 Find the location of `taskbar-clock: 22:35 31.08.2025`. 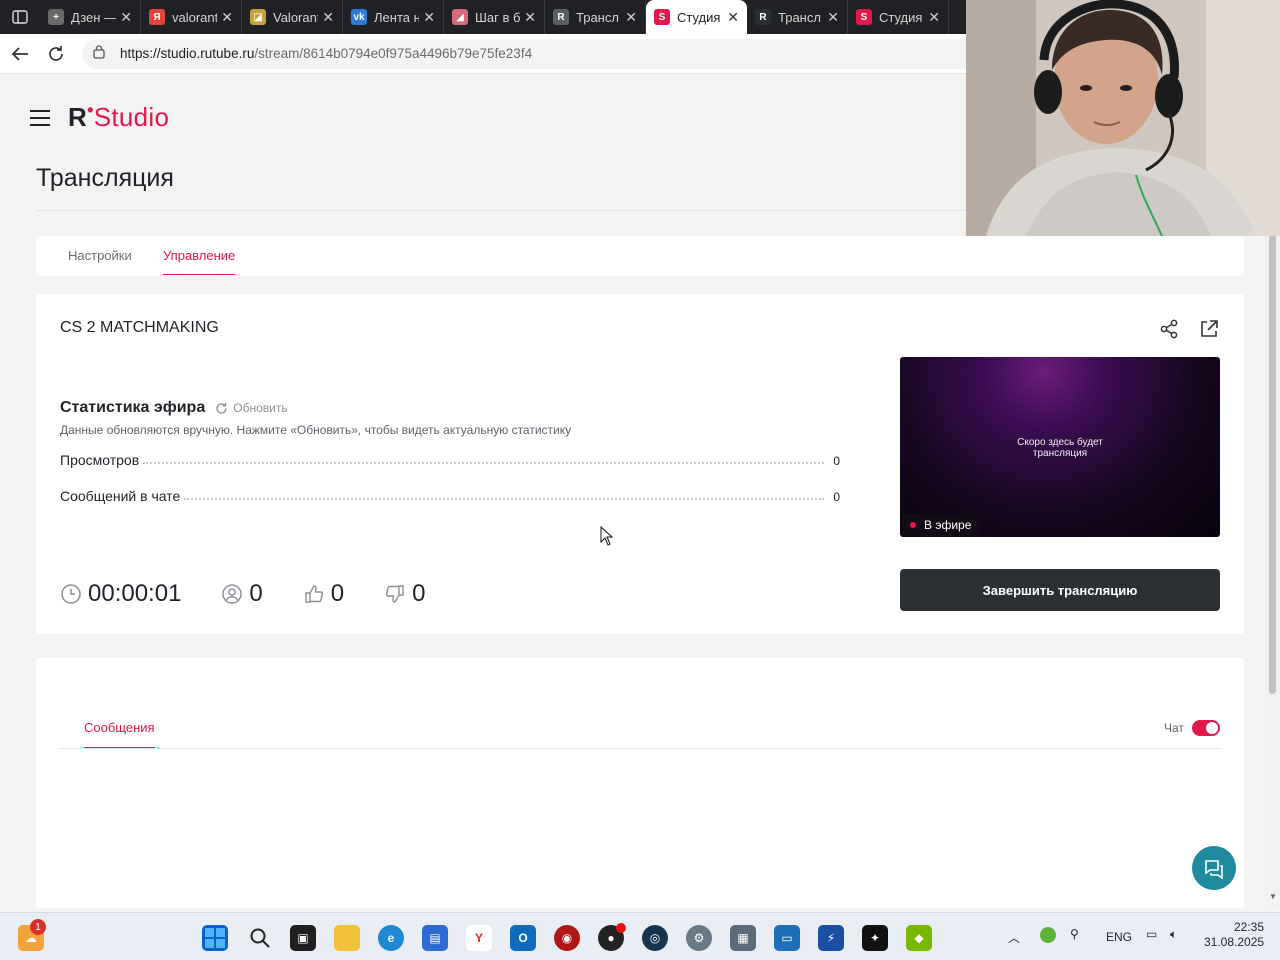

taskbar-clock: 22:35 31.08.2025 is located at coordinates (1234, 935).